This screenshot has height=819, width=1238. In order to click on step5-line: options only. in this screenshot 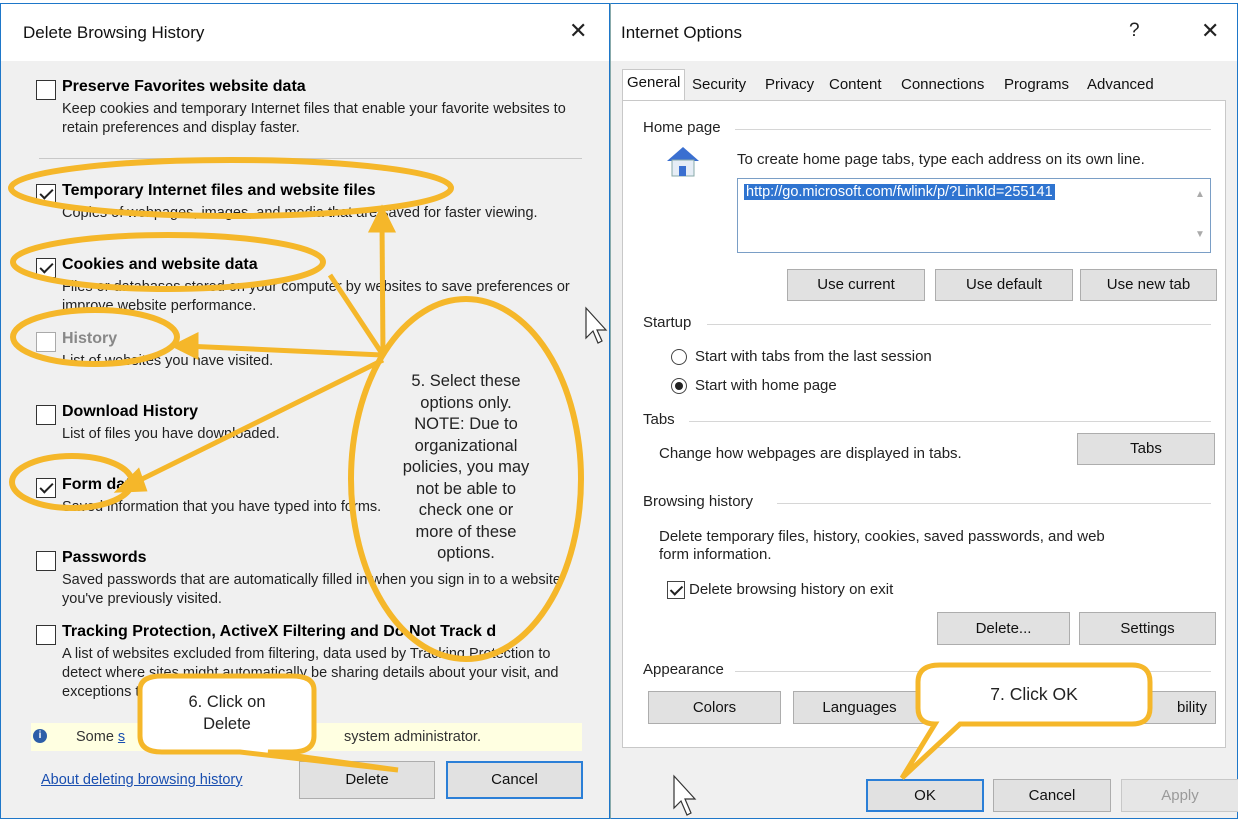, I will do `click(466, 402)`.